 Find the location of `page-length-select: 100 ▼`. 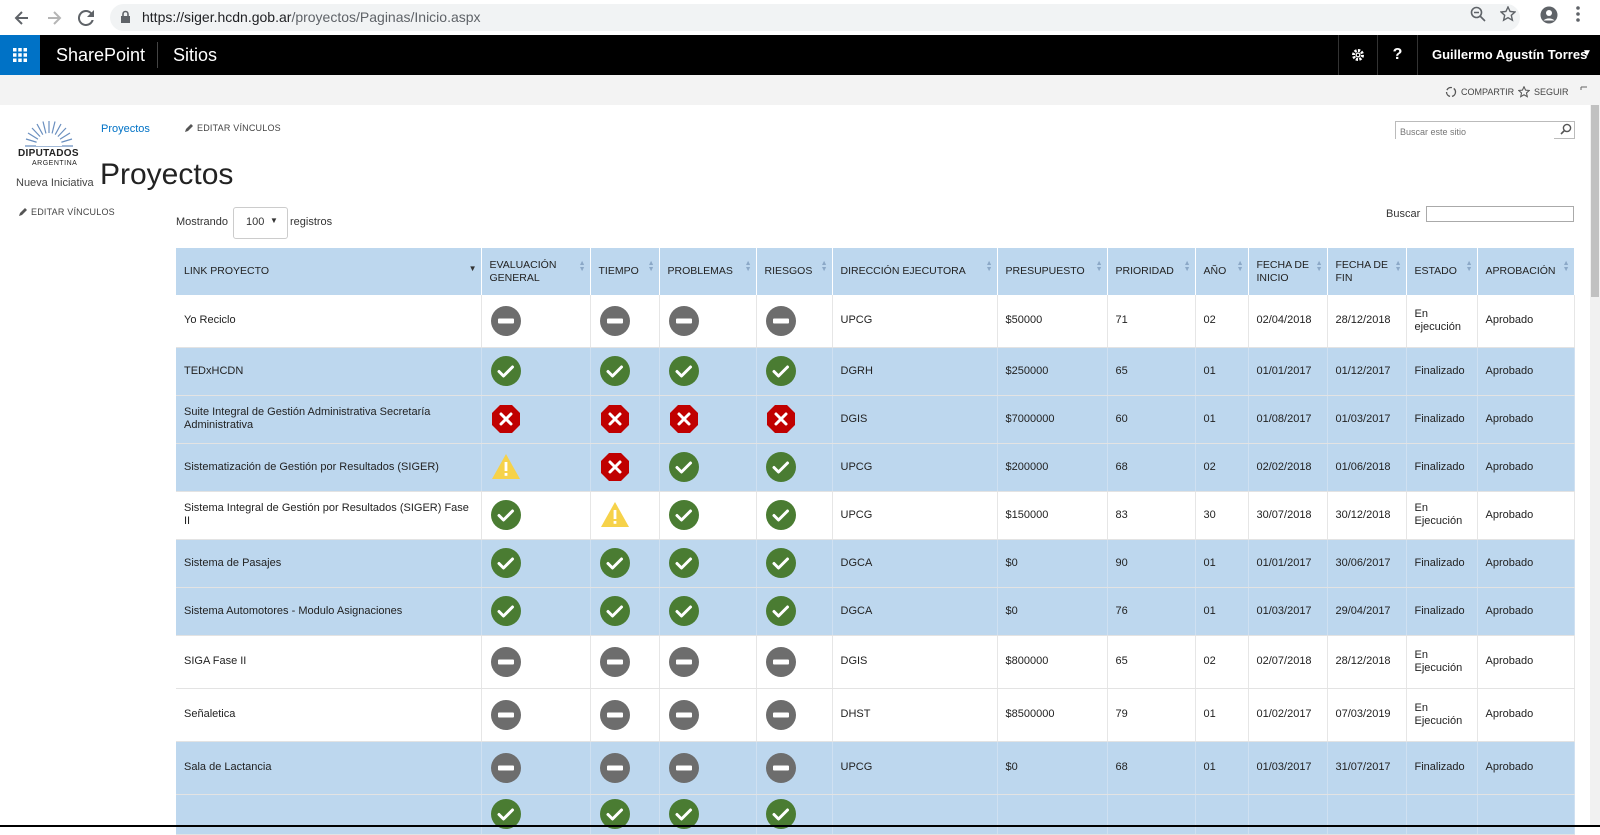

page-length-select: 100 ▼ is located at coordinates (260, 223).